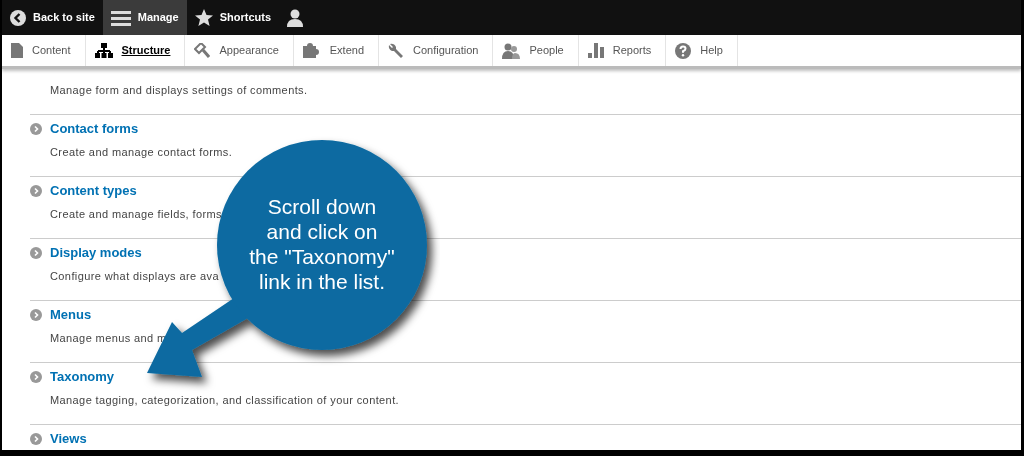 This screenshot has width=1024, height=456. What do you see at coordinates (702, 50) in the screenshot?
I see `tab: Help` at bounding box center [702, 50].